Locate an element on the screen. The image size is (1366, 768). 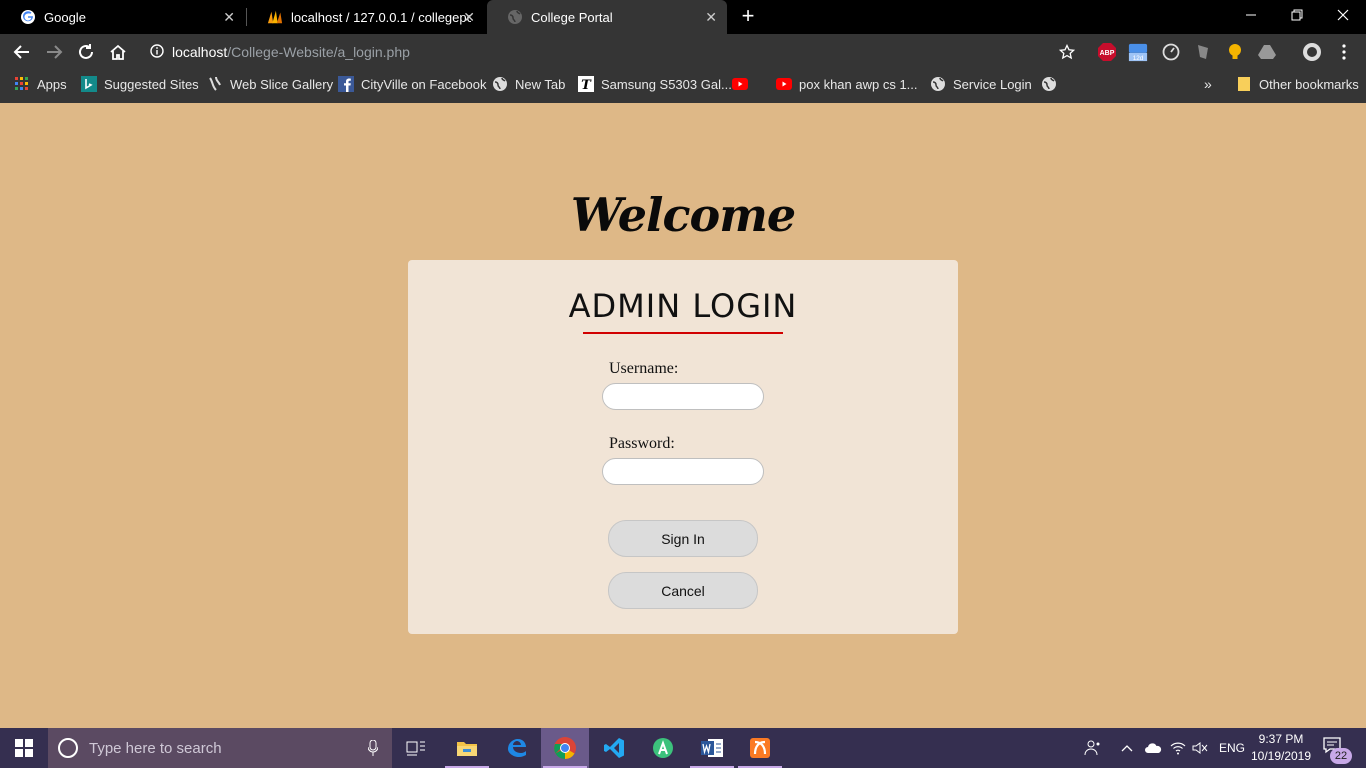
title-underline is located at coordinates (683, 333).